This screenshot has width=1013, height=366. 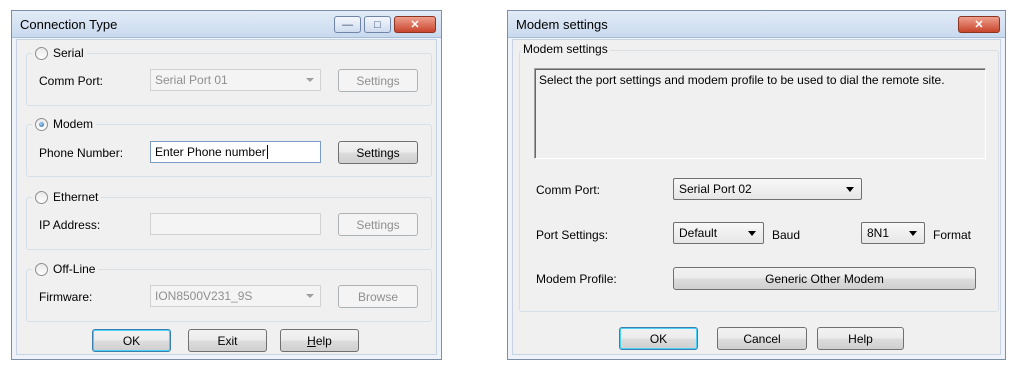 What do you see at coordinates (698, 233) in the screenshot?
I see `baud-value: Default` at bounding box center [698, 233].